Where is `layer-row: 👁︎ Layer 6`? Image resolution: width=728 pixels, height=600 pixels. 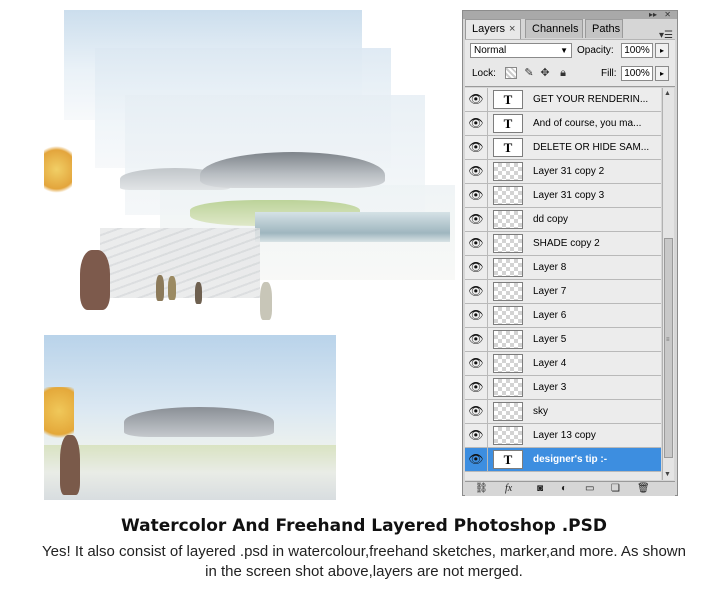
layer-row: 👁︎ Layer 6 is located at coordinates (563, 316).